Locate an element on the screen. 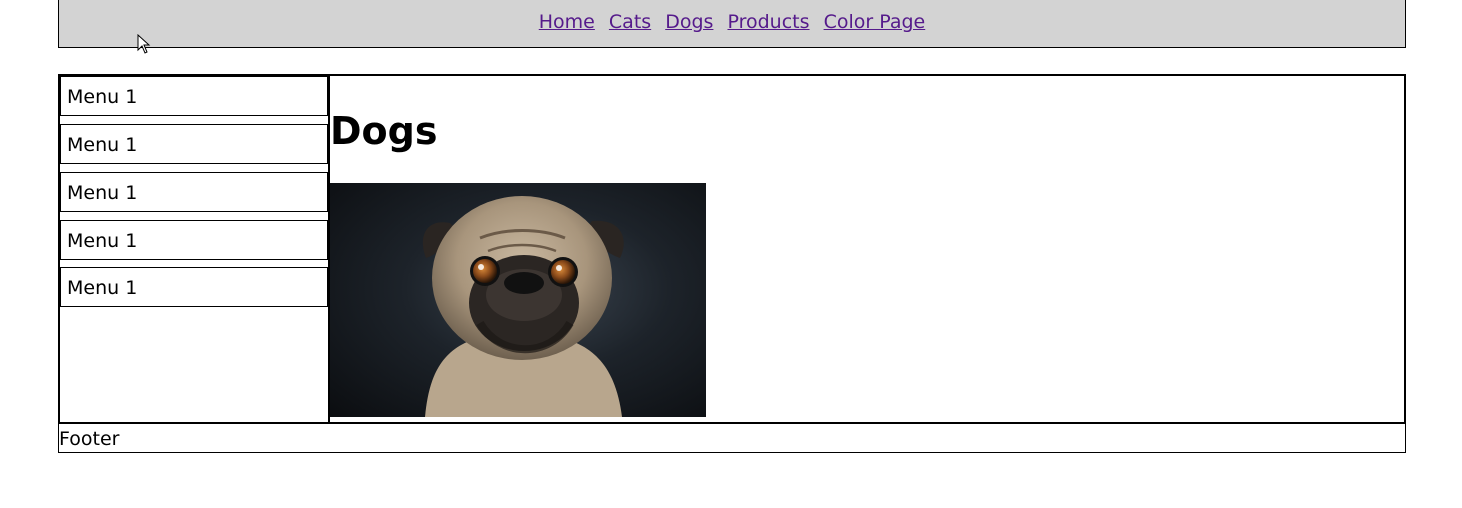 This screenshot has height=508, width=1462. nav-link-dogs: Dogs is located at coordinates (689, 22).